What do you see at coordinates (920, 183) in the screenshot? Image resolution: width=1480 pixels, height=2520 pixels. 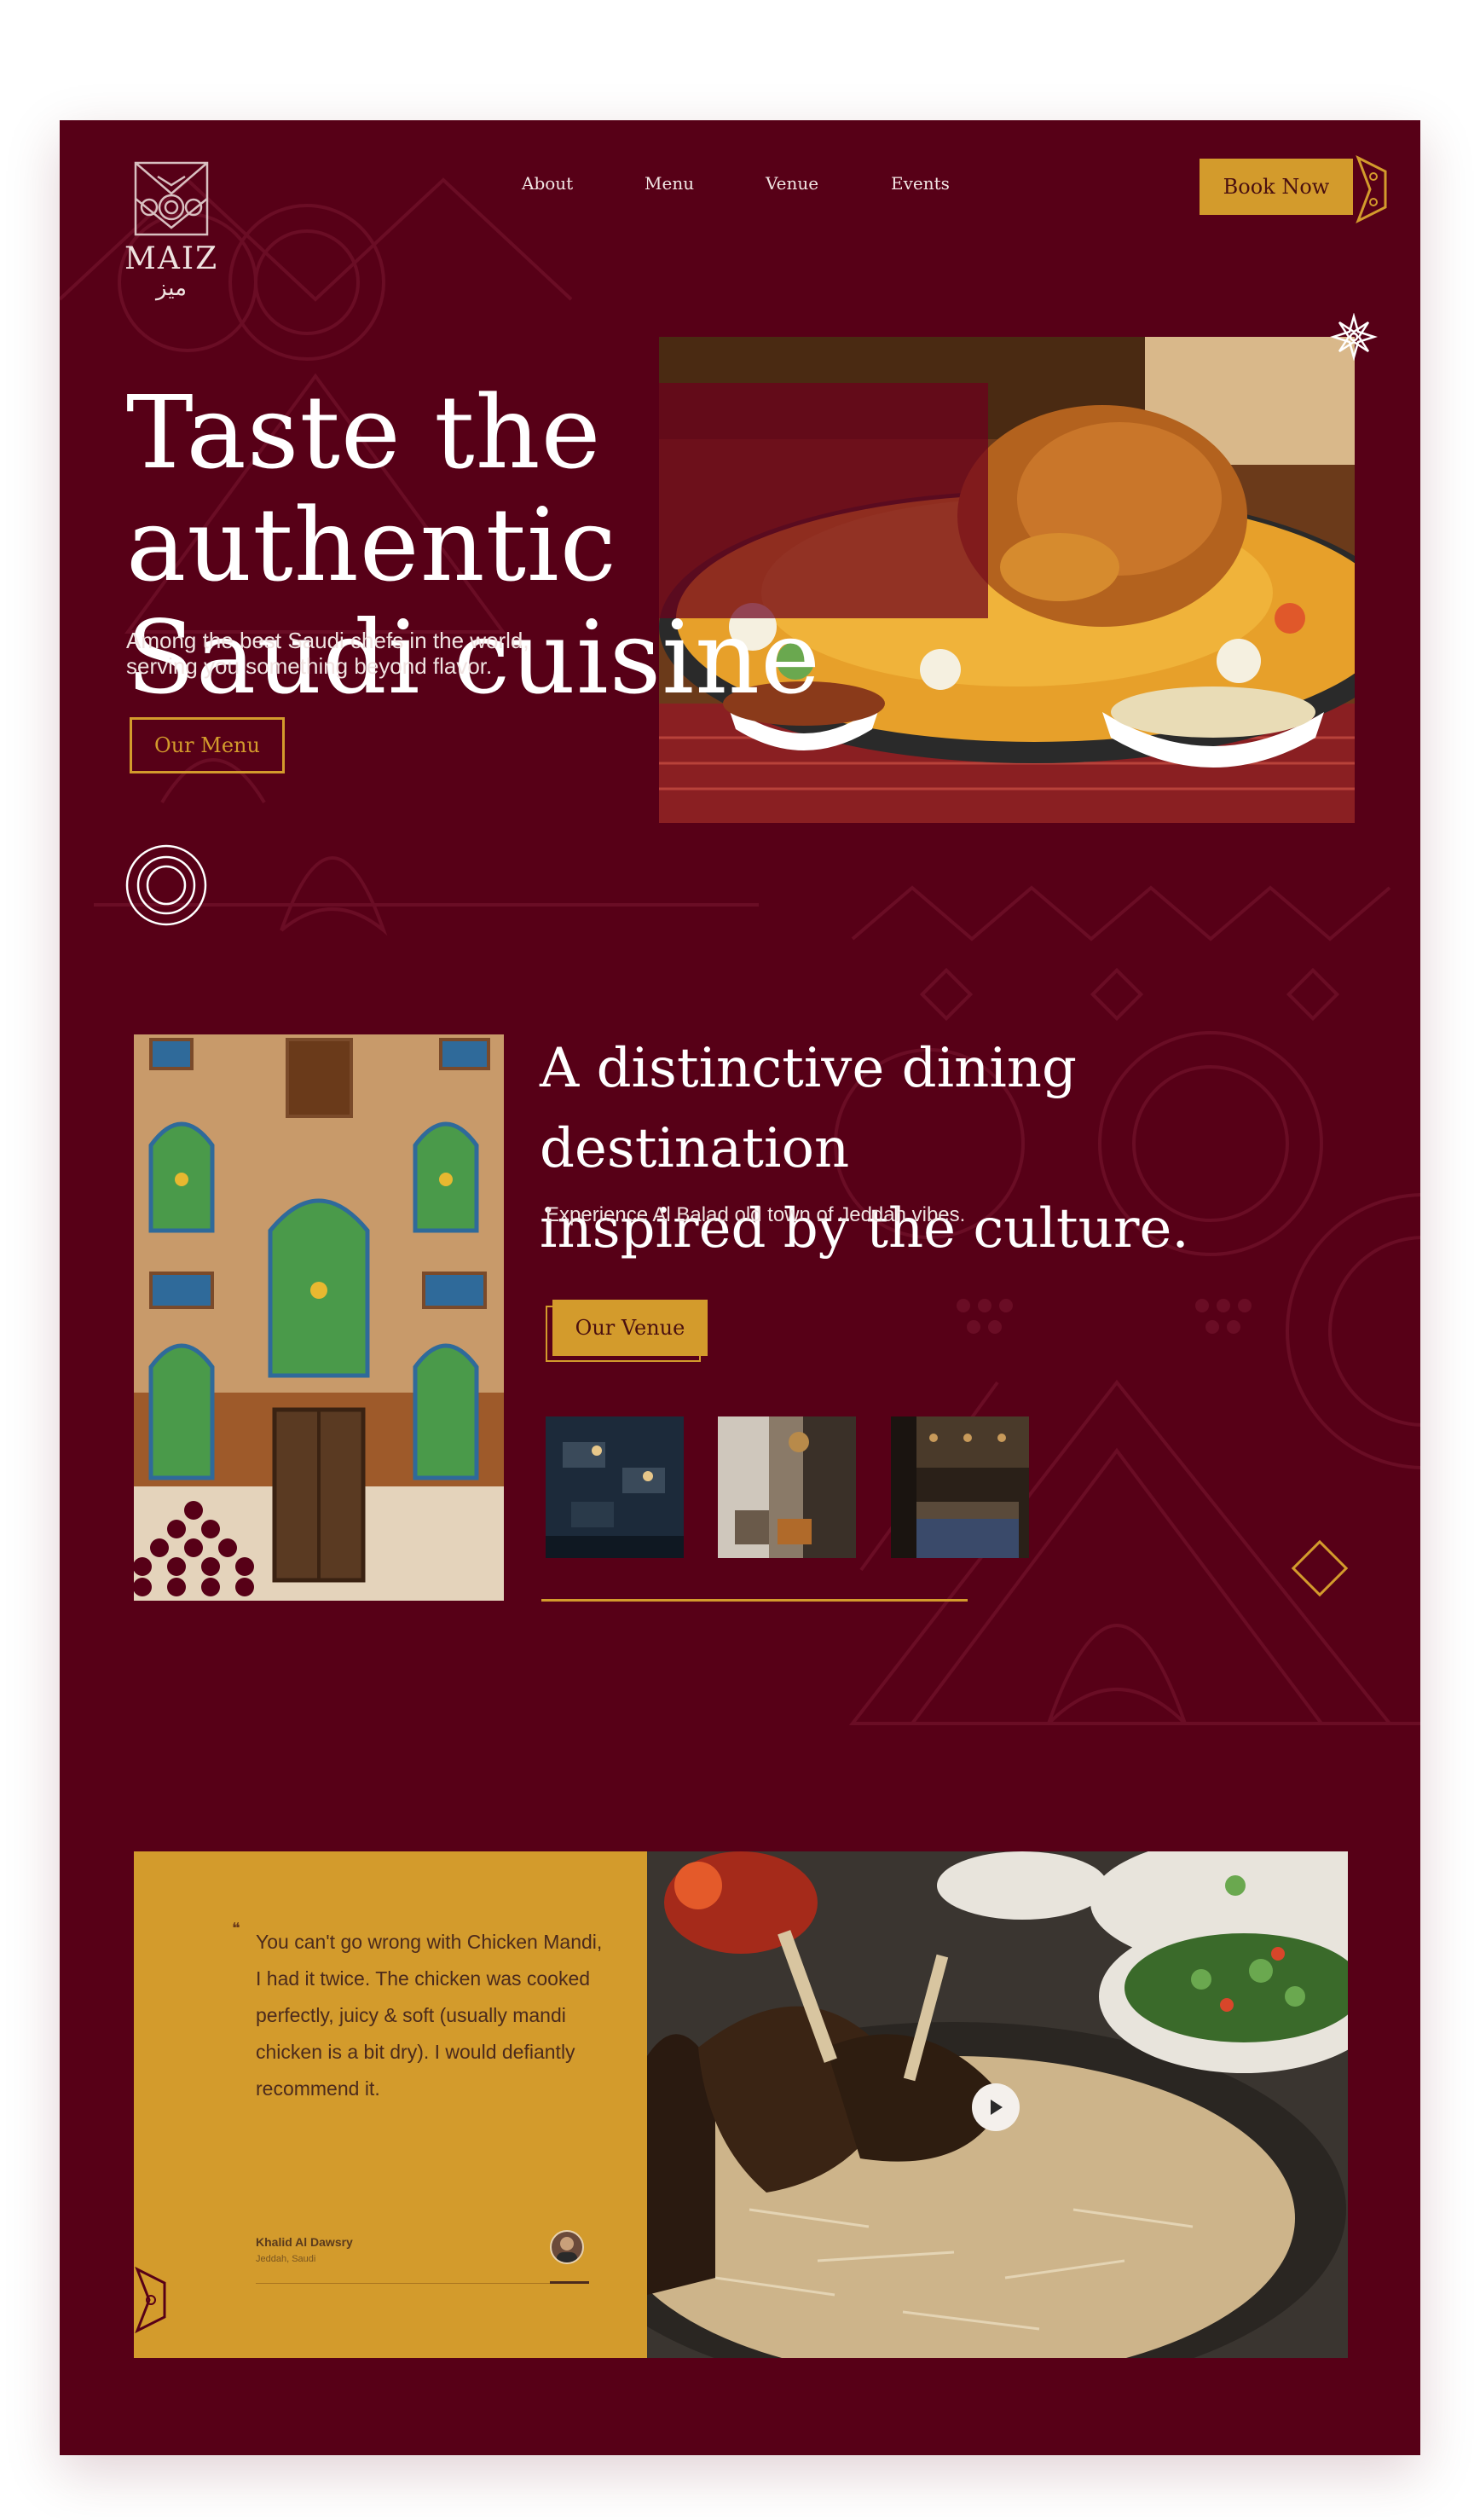 I see `nav-events: Events` at bounding box center [920, 183].